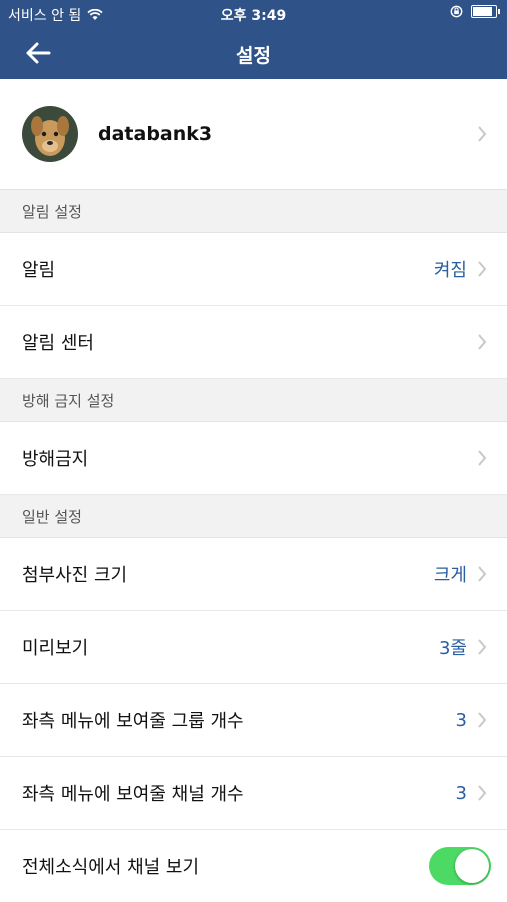  Describe the element at coordinates (55, 459) in the screenshot. I see `dnd-label: 방해금지` at that location.